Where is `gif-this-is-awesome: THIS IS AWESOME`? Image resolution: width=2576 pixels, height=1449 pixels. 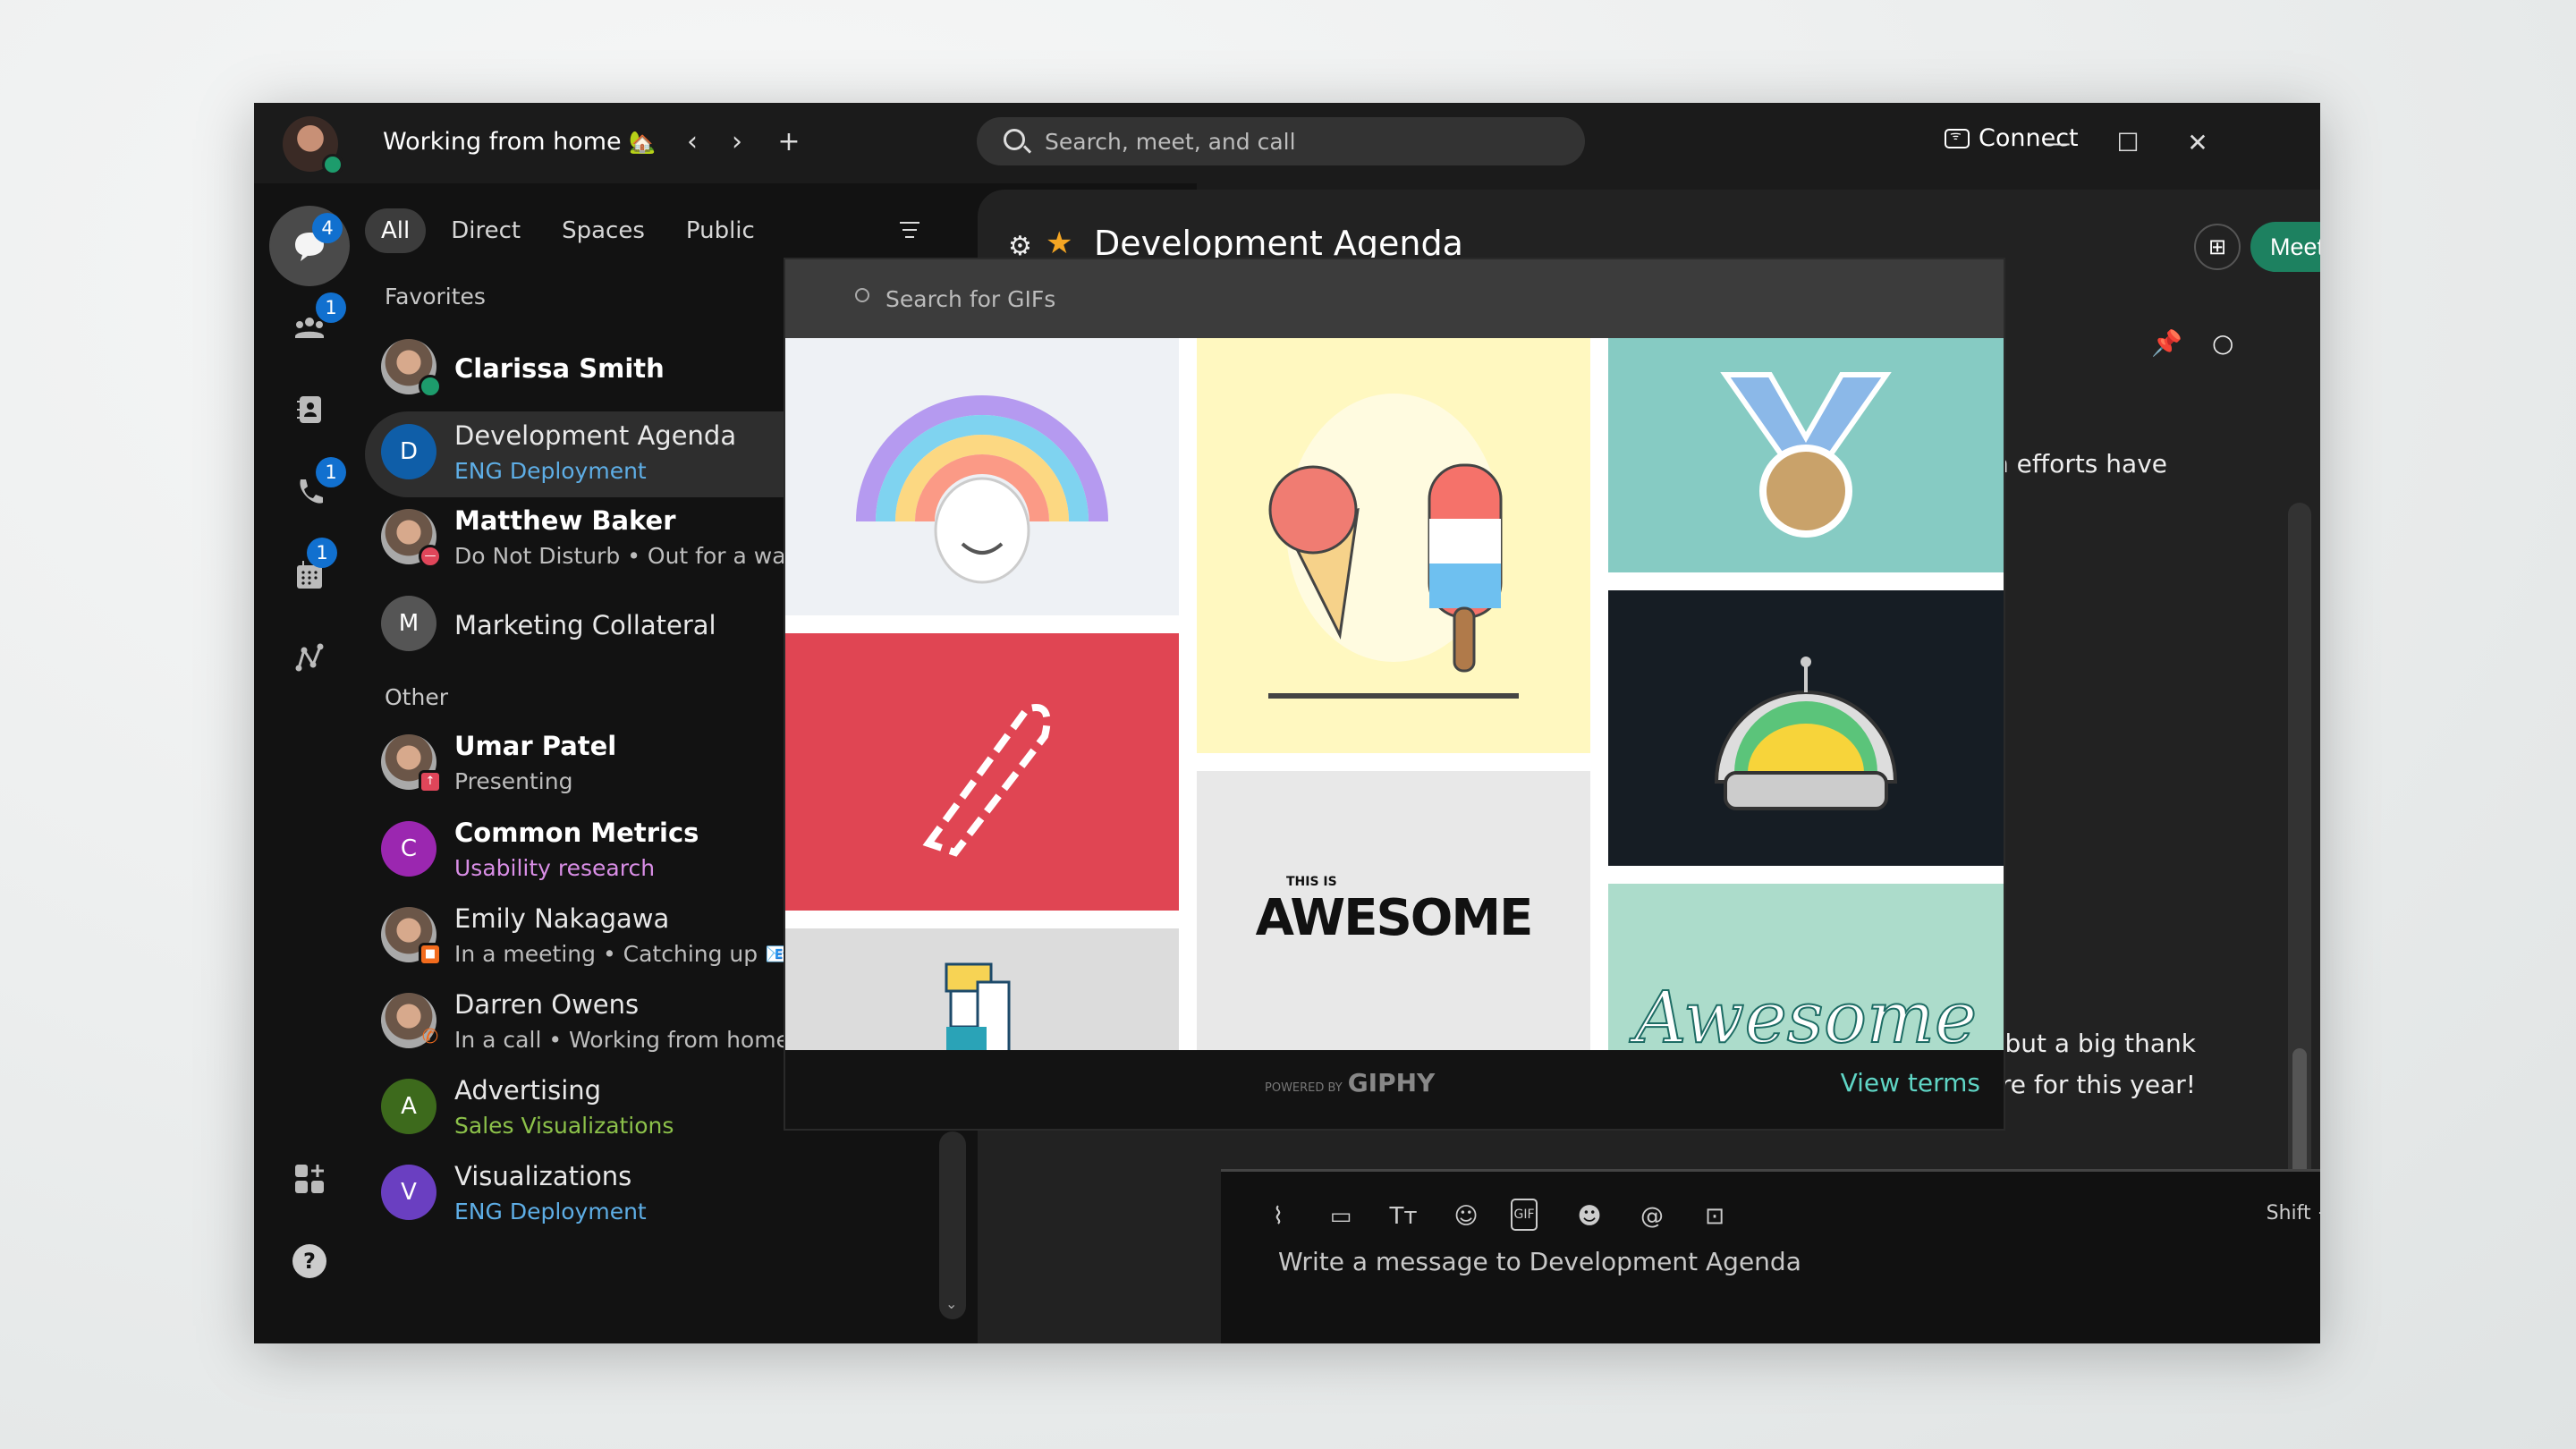 gif-this-is-awesome: THIS IS AWESOME is located at coordinates (1393, 910).